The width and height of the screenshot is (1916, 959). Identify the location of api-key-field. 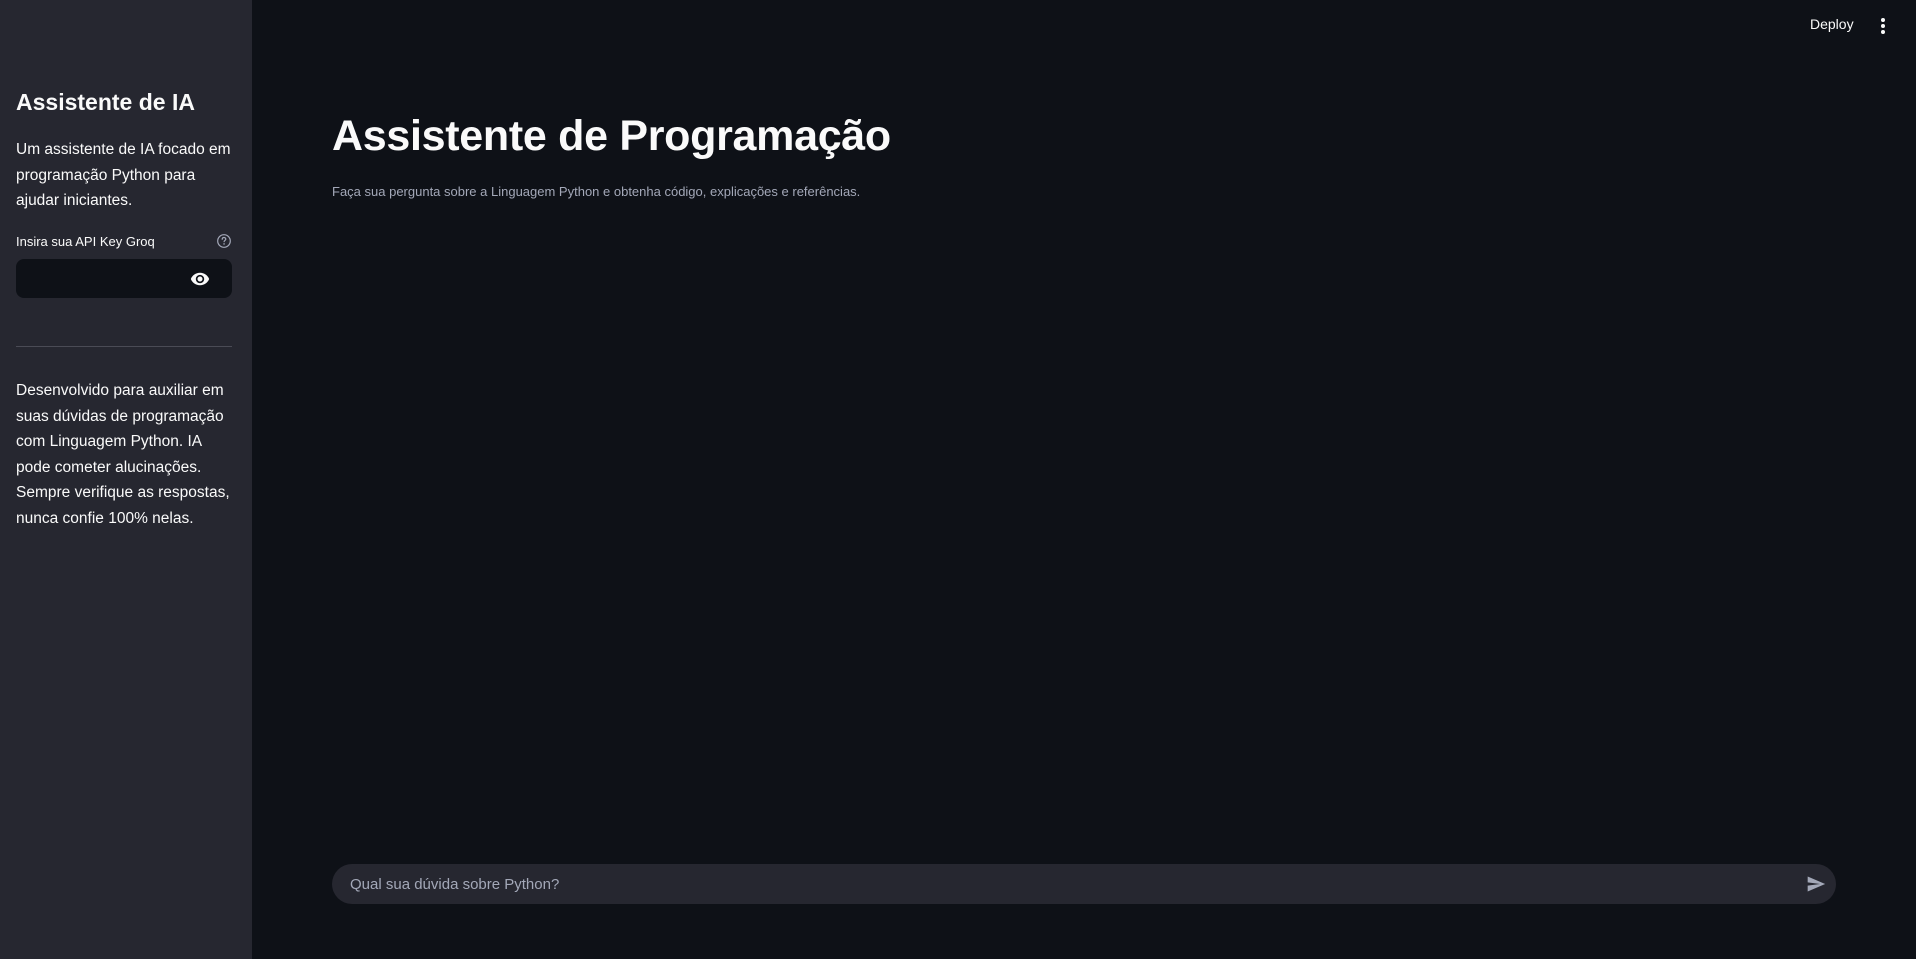
(124, 278).